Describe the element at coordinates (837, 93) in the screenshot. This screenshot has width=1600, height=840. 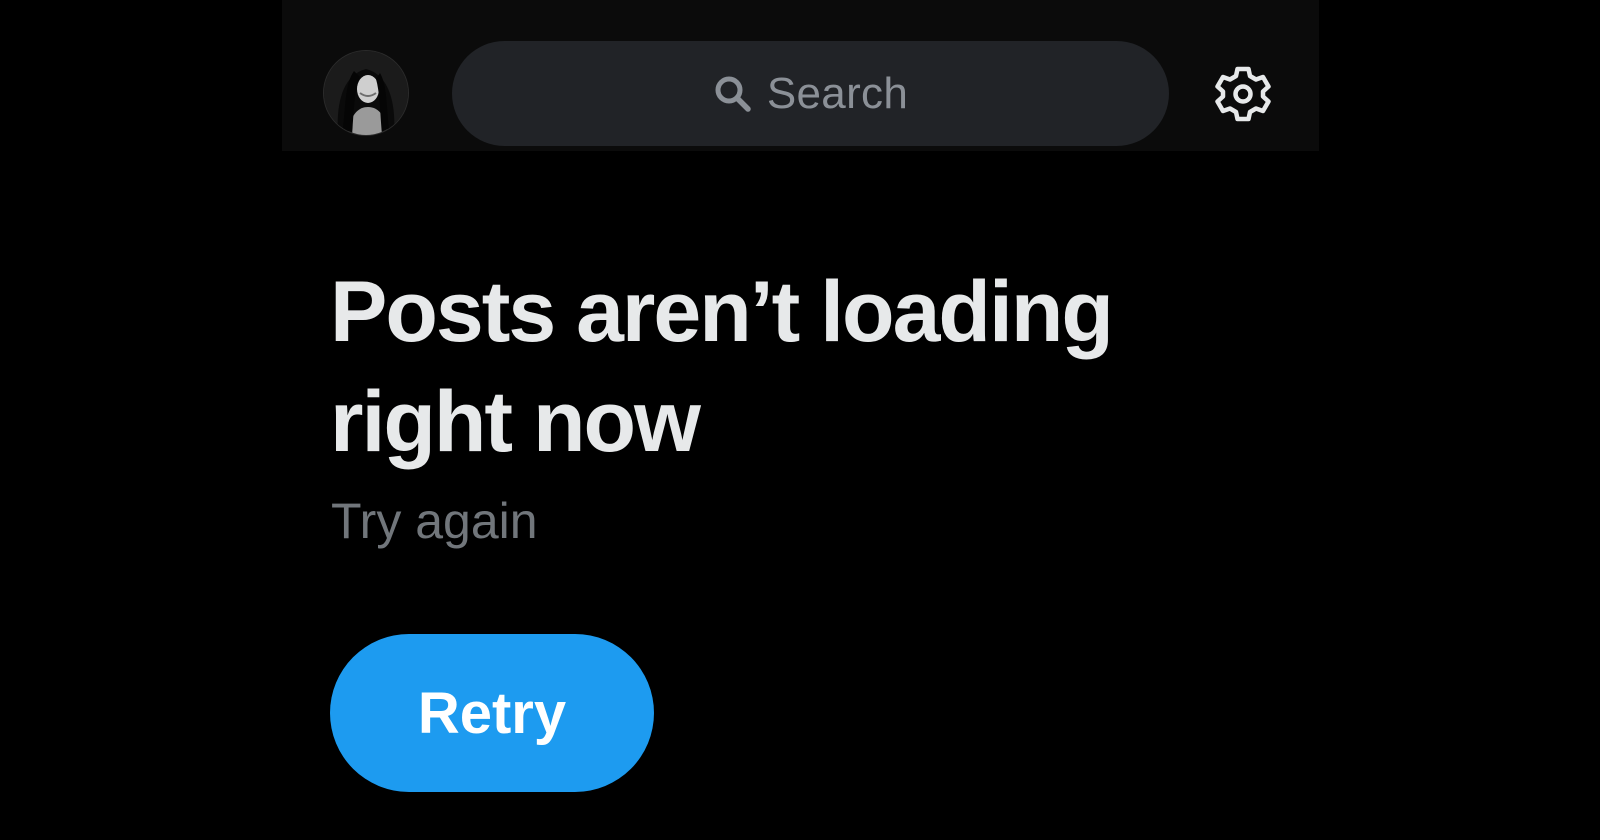
I see `search-placeholder: Search` at that location.